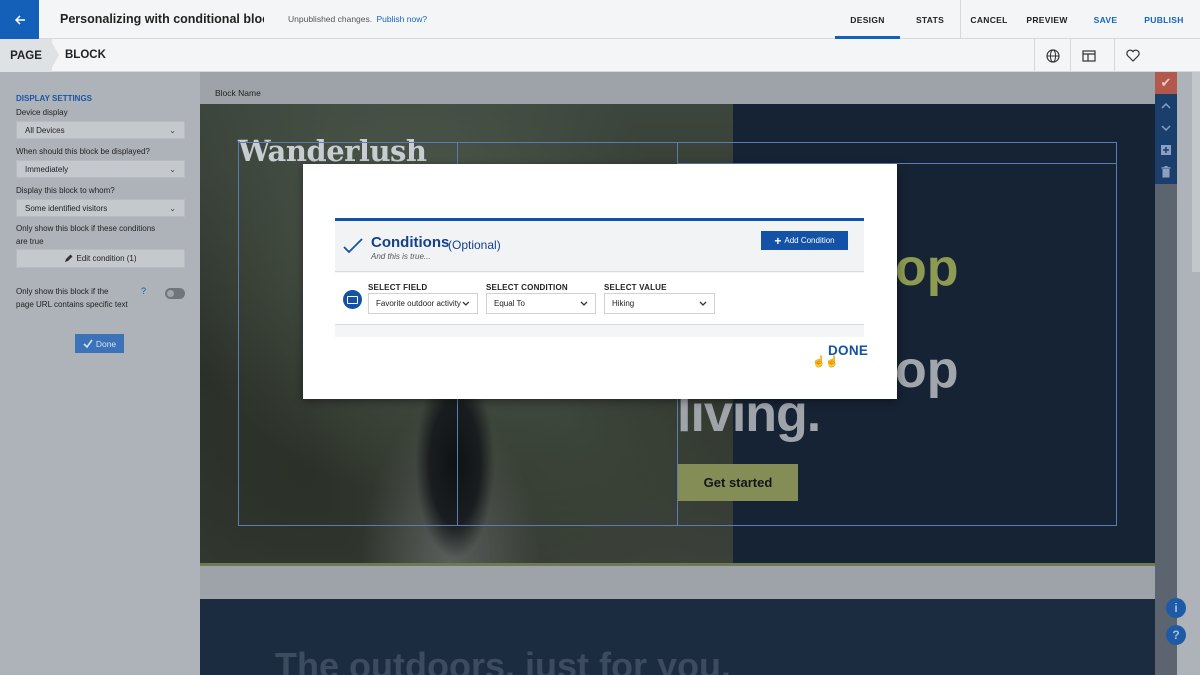  What do you see at coordinates (635, 287) in the screenshot?
I see `select-value-label: SELECT VALUE` at bounding box center [635, 287].